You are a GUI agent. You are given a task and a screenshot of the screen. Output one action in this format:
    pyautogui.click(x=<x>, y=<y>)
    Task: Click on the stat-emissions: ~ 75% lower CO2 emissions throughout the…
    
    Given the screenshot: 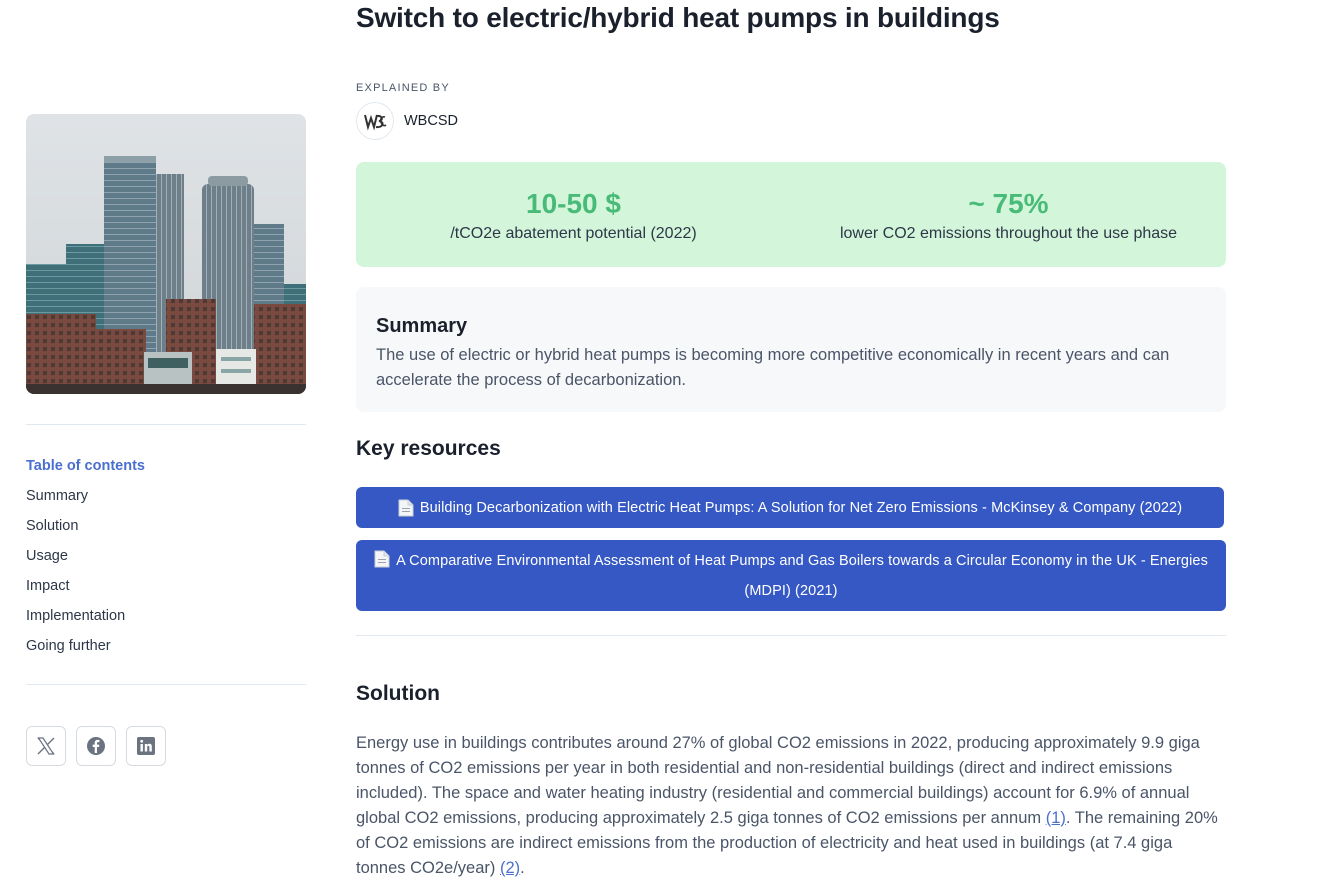 What is the action you would take?
    pyautogui.click(x=1008, y=214)
    